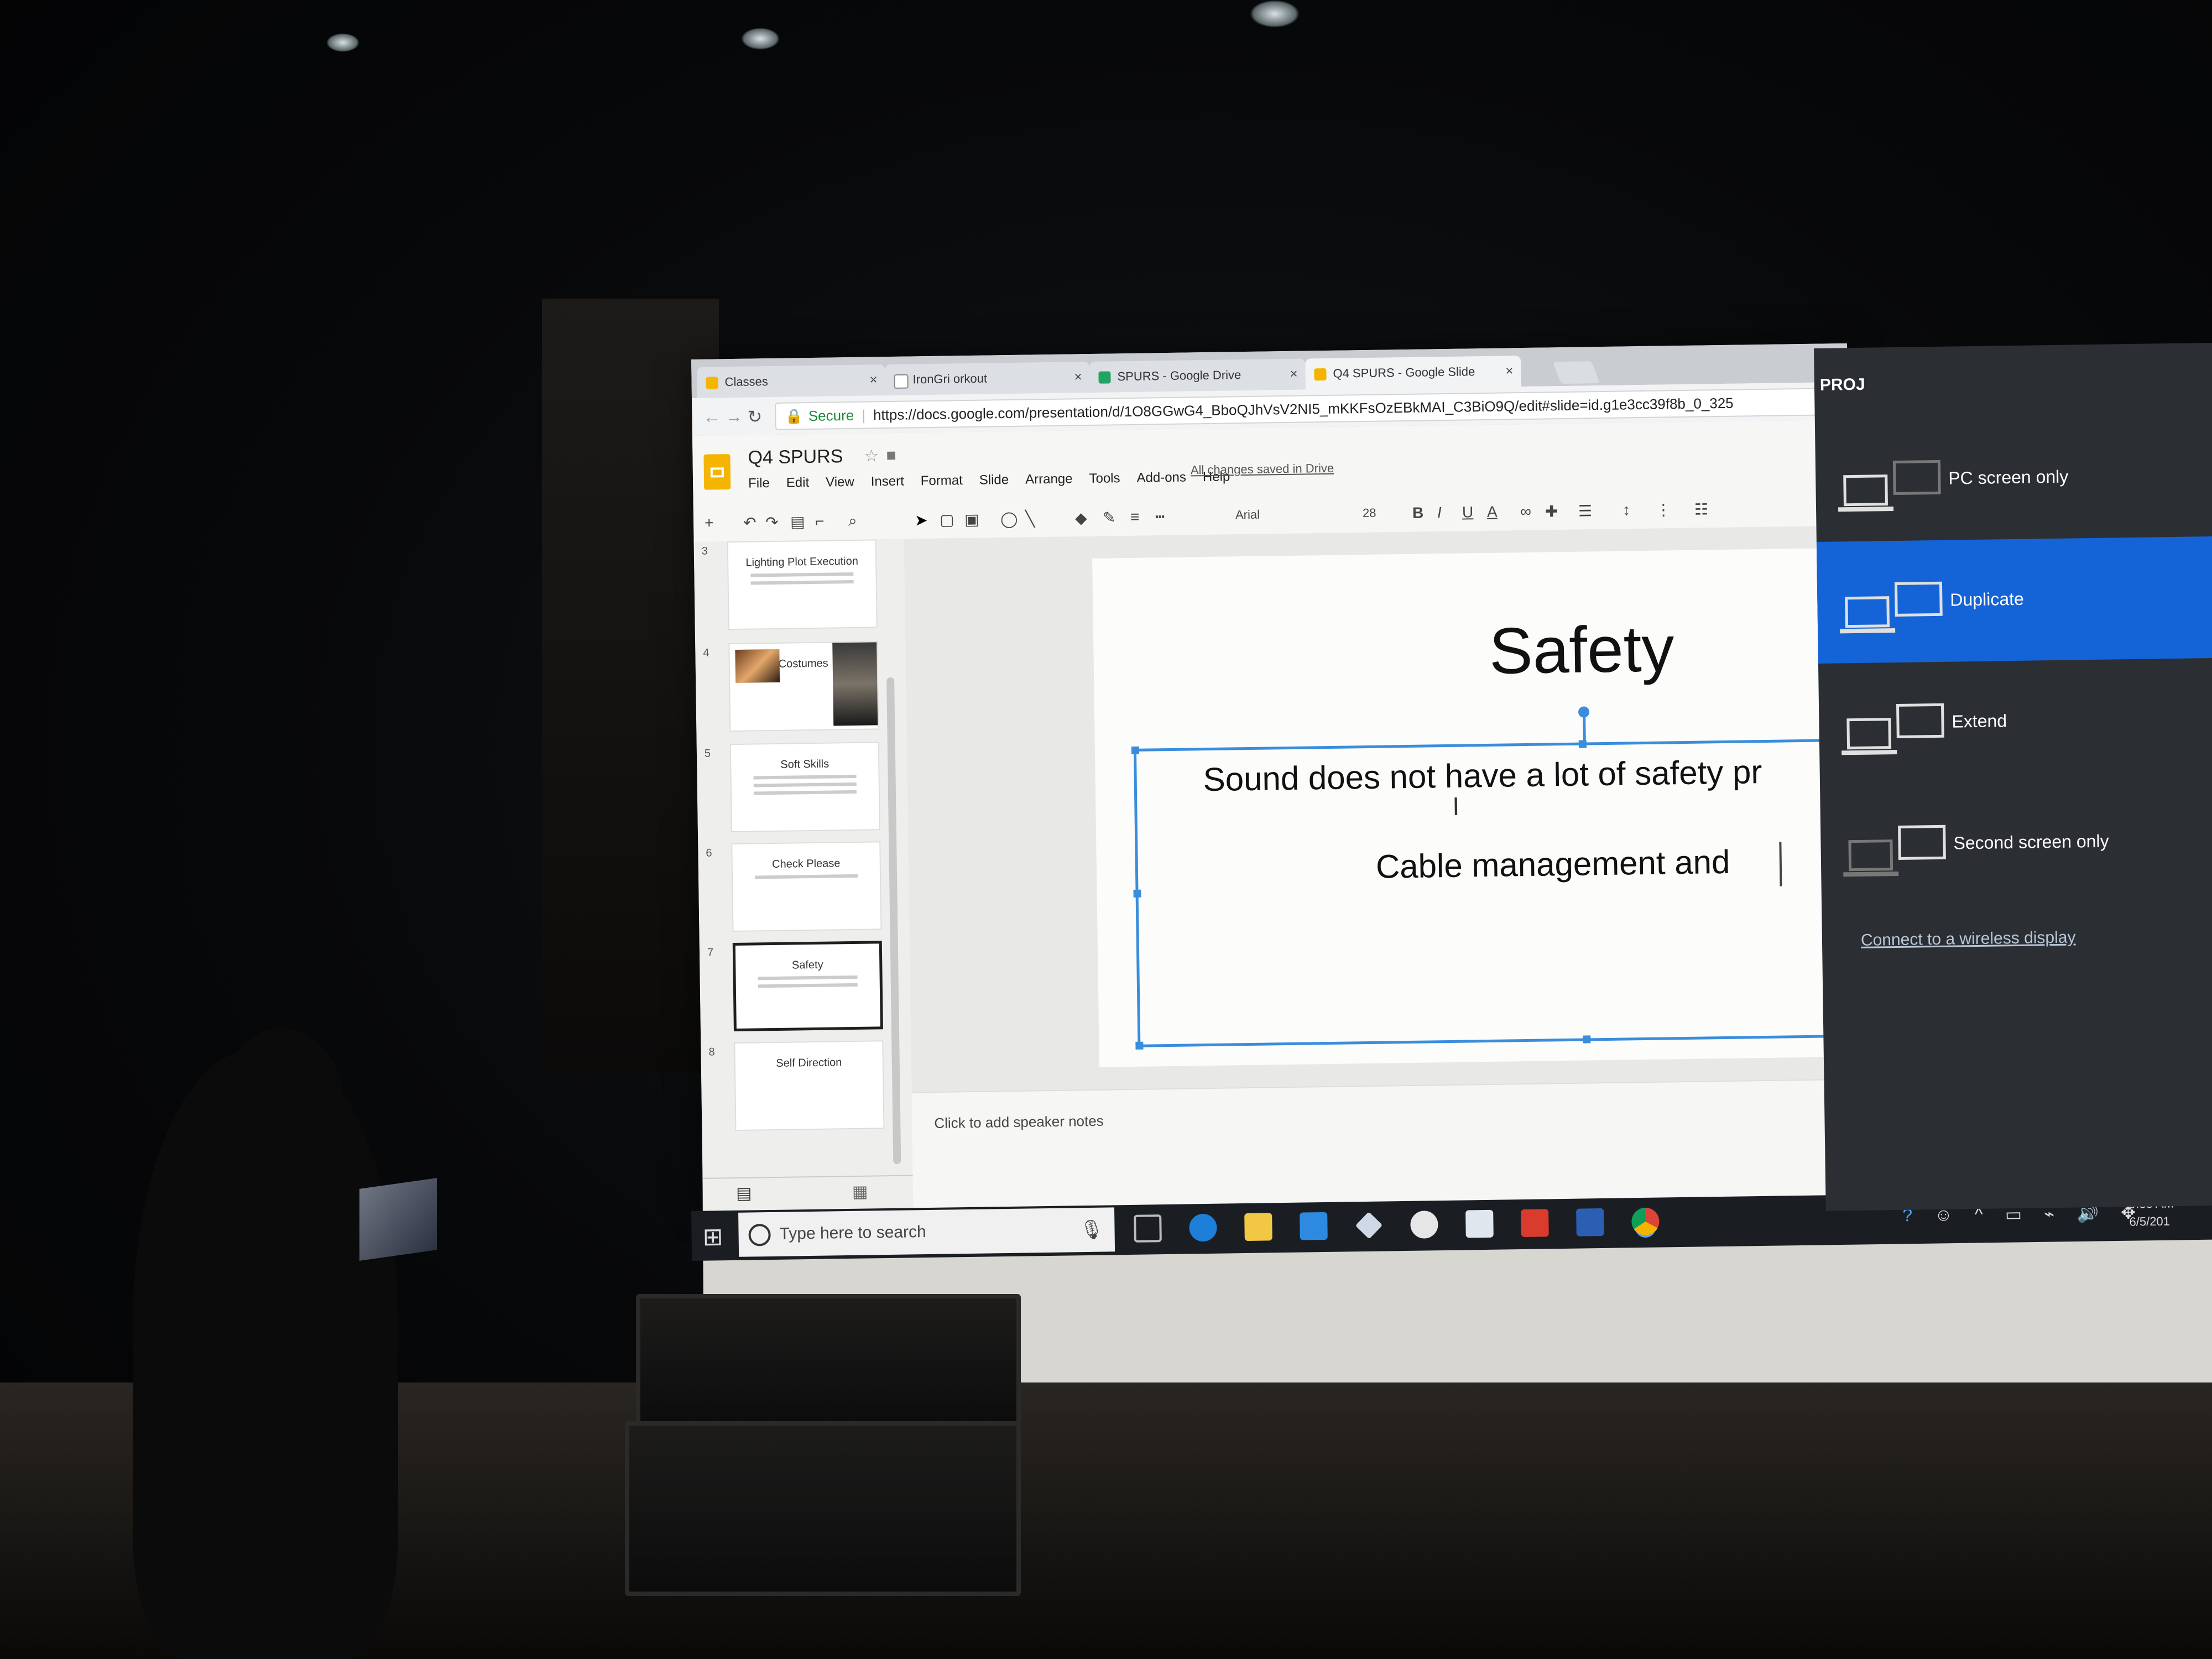 The height and width of the screenshot is (1659, 2212). I want to click on menu-view: View, so click(840, 482).